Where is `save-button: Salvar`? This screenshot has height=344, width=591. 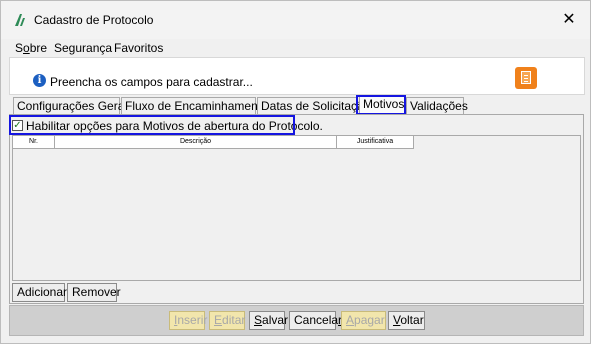
save-button: Salvar is located at coordinates (268, 320).